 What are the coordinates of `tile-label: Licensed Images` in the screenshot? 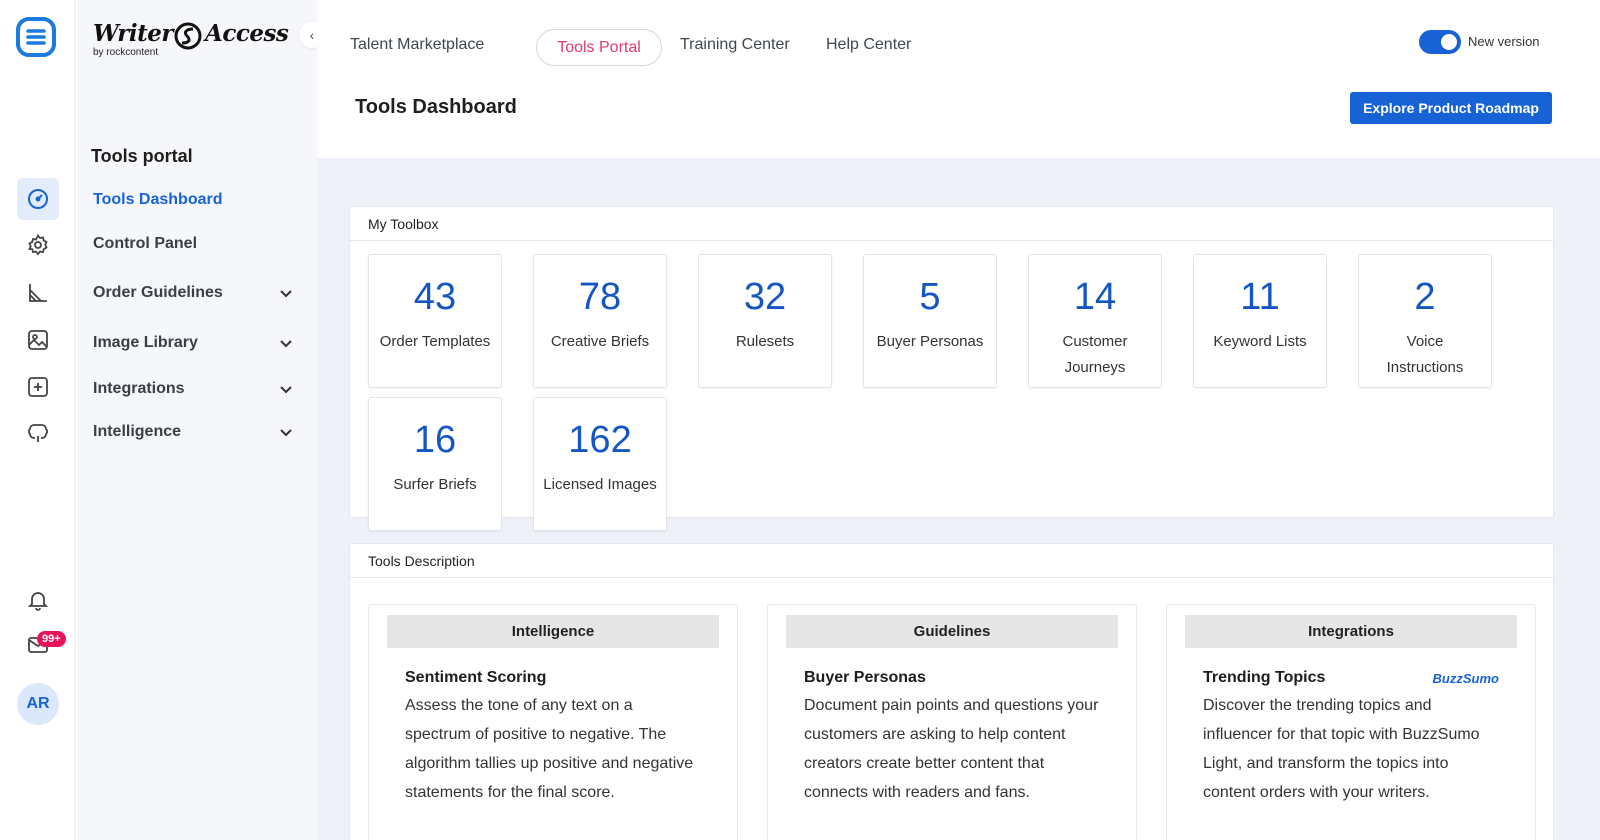 It's located at (600, 484).